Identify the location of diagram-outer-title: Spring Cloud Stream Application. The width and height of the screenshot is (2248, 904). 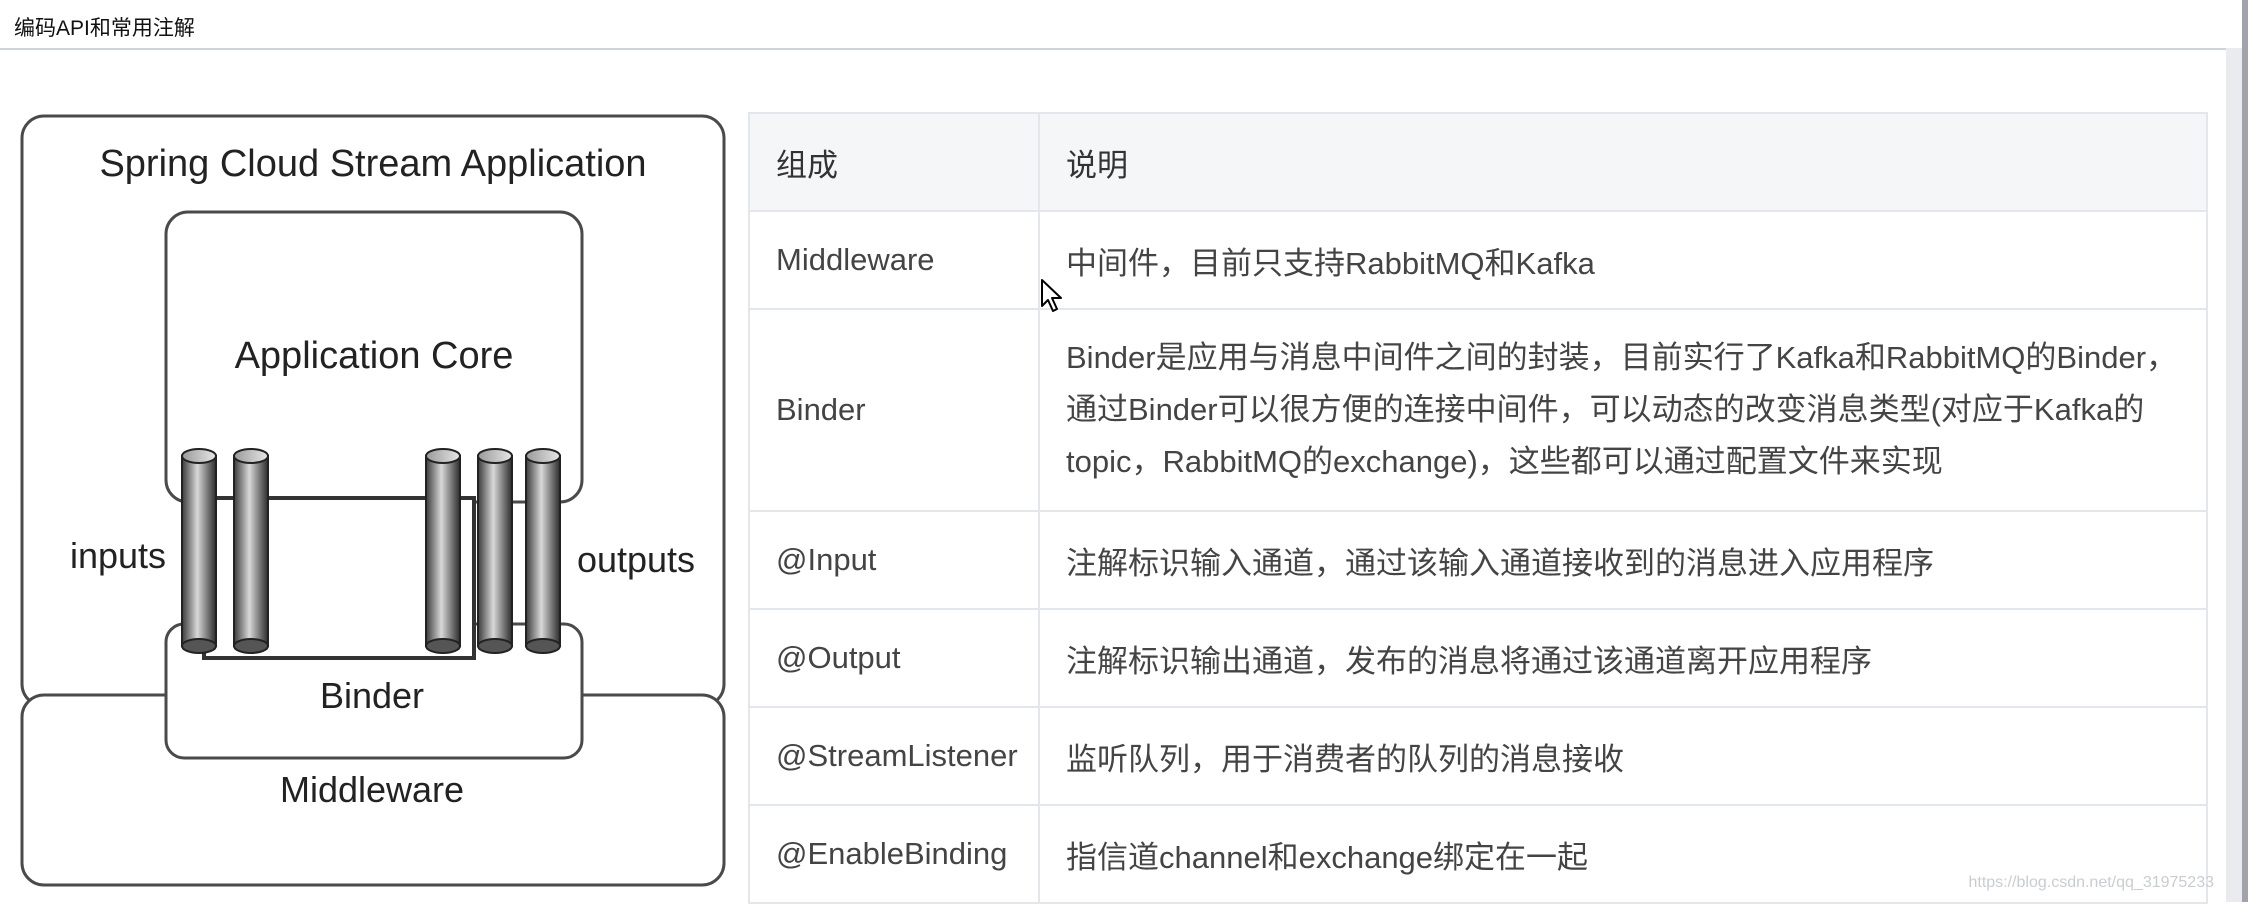
(372, 164).